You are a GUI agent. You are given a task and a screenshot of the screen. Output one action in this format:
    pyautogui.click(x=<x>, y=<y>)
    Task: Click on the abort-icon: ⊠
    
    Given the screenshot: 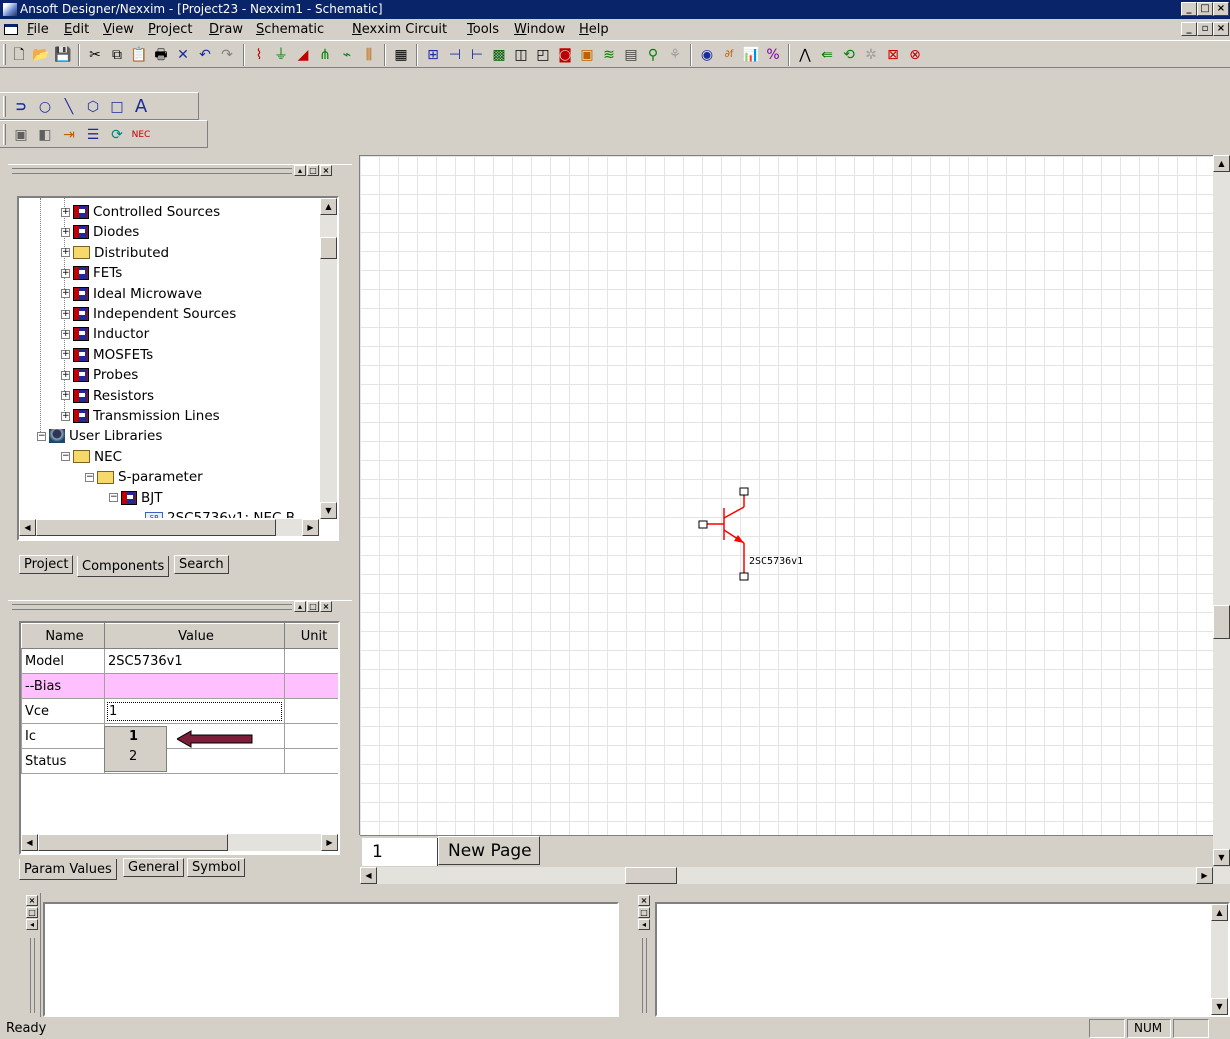 What is the action you would take?
    pyautogui.click(x=893, y=55)
    